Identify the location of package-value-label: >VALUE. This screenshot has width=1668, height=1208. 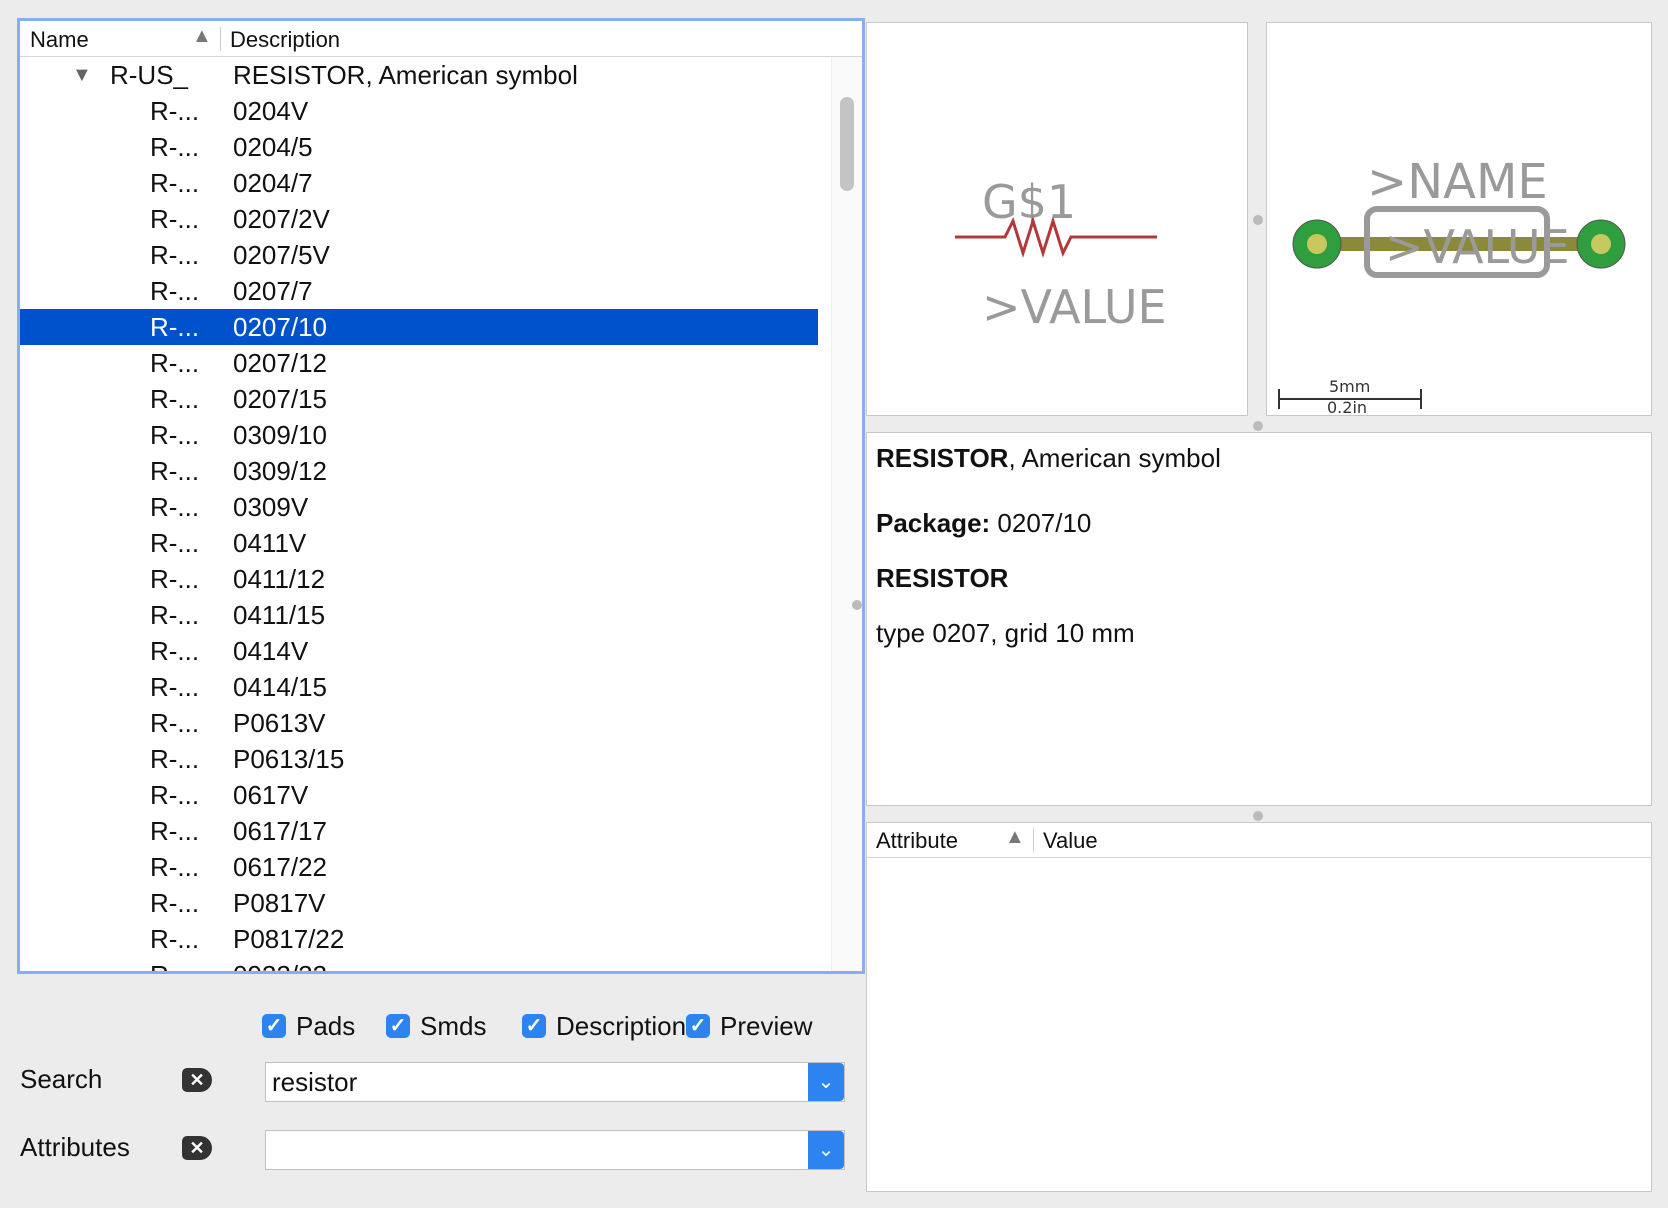
(1477, 247).